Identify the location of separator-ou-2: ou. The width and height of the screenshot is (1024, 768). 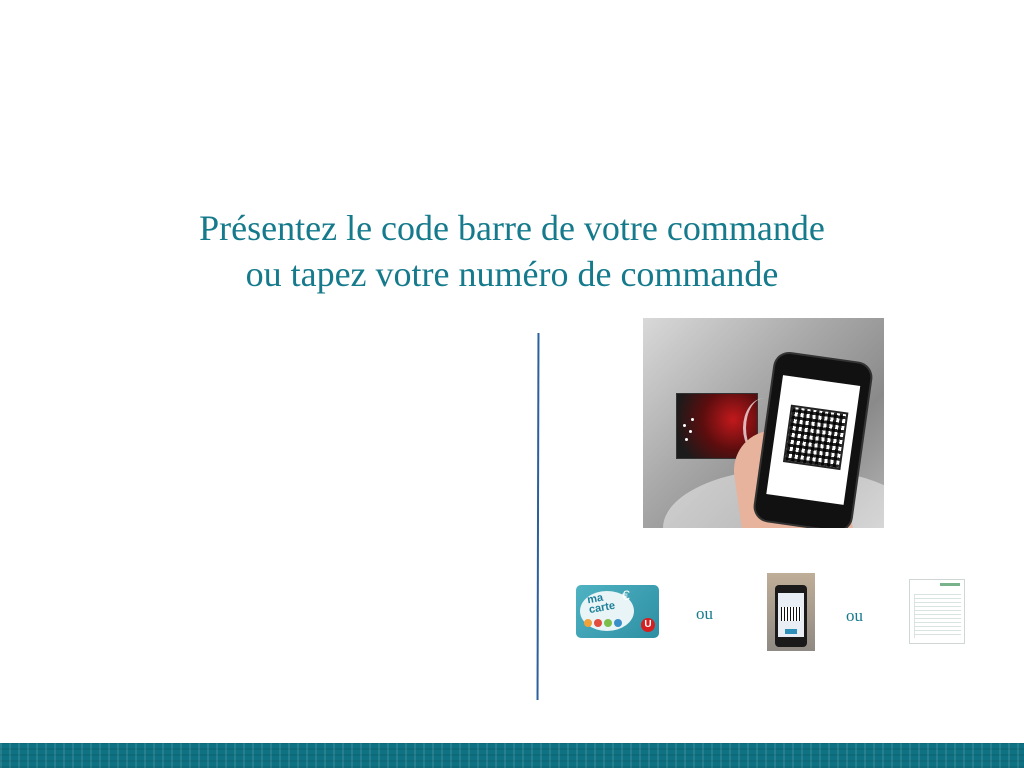
(854, 615).